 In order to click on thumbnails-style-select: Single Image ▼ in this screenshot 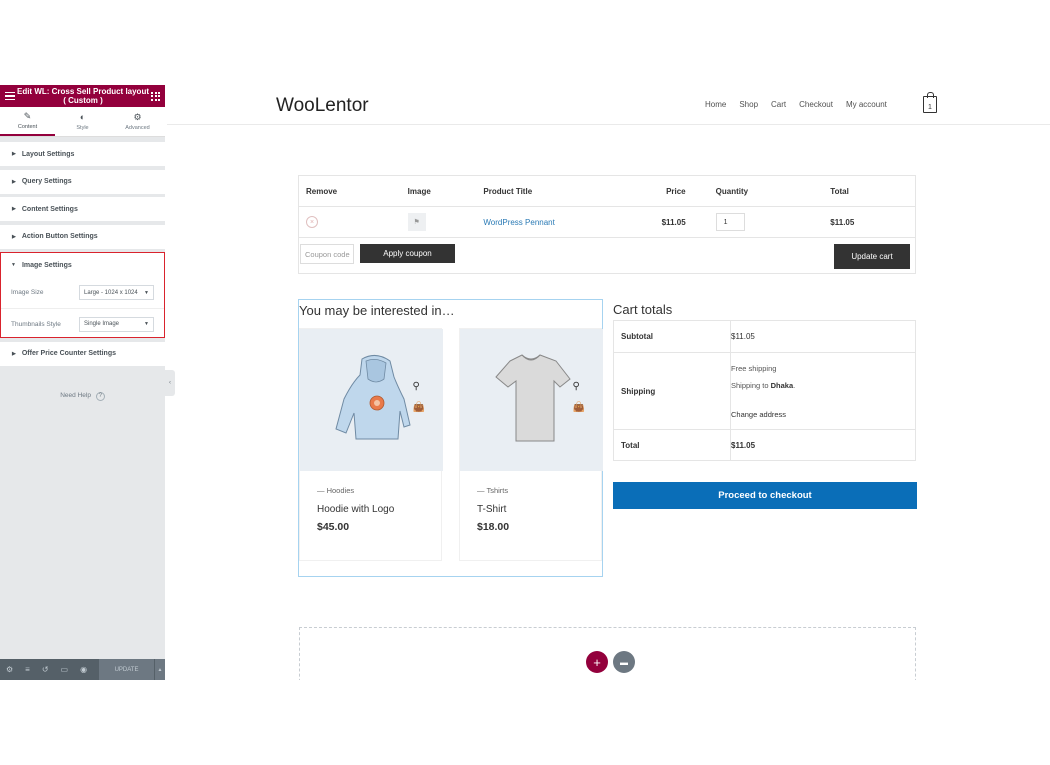, I will do `click(116, 324)`.